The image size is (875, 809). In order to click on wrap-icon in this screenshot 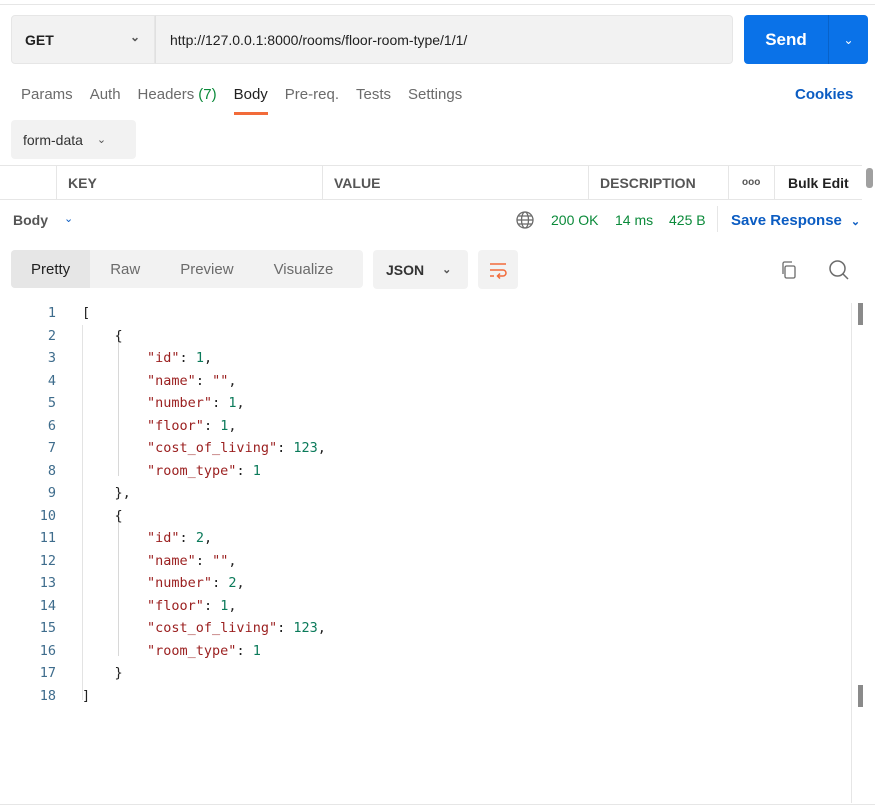, I will do `click(498, 270)`.